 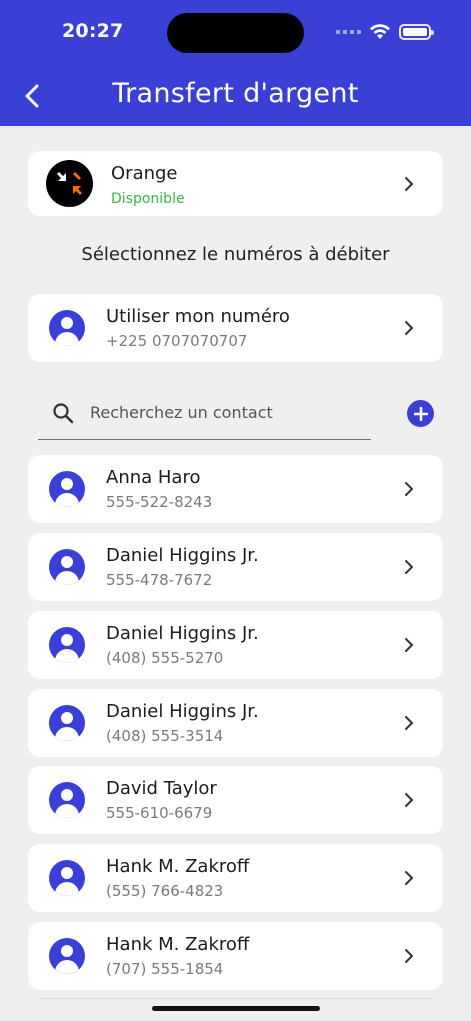 I want to click on home-indicator, so click(x=236, y=1008).